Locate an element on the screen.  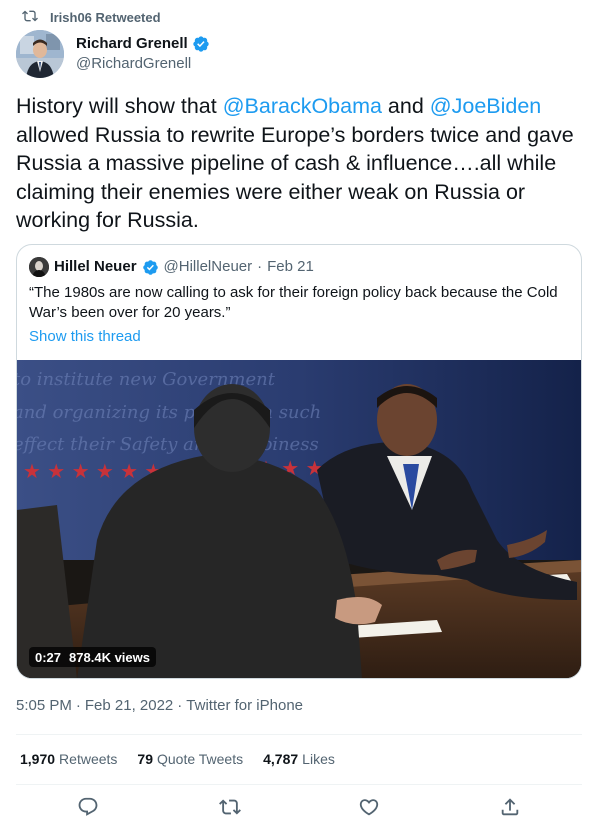
retweet-context: Irish06 Retweeted is located at coordinates (91, 17).